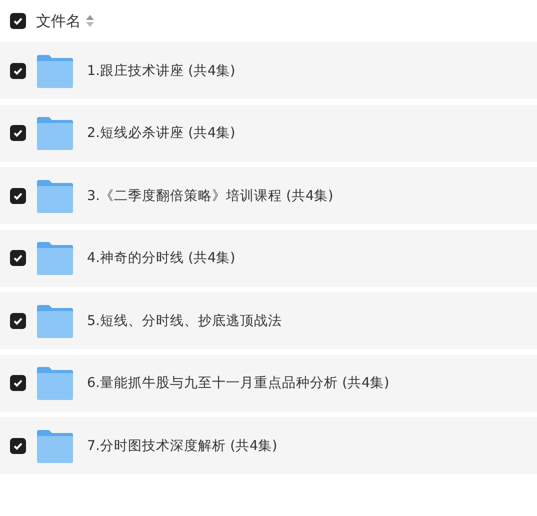 The image size is (537, 516). What do you see at coordinates (90, 21) in the screenshot?
I see `sort-icon` at bounding box center [90, 21].